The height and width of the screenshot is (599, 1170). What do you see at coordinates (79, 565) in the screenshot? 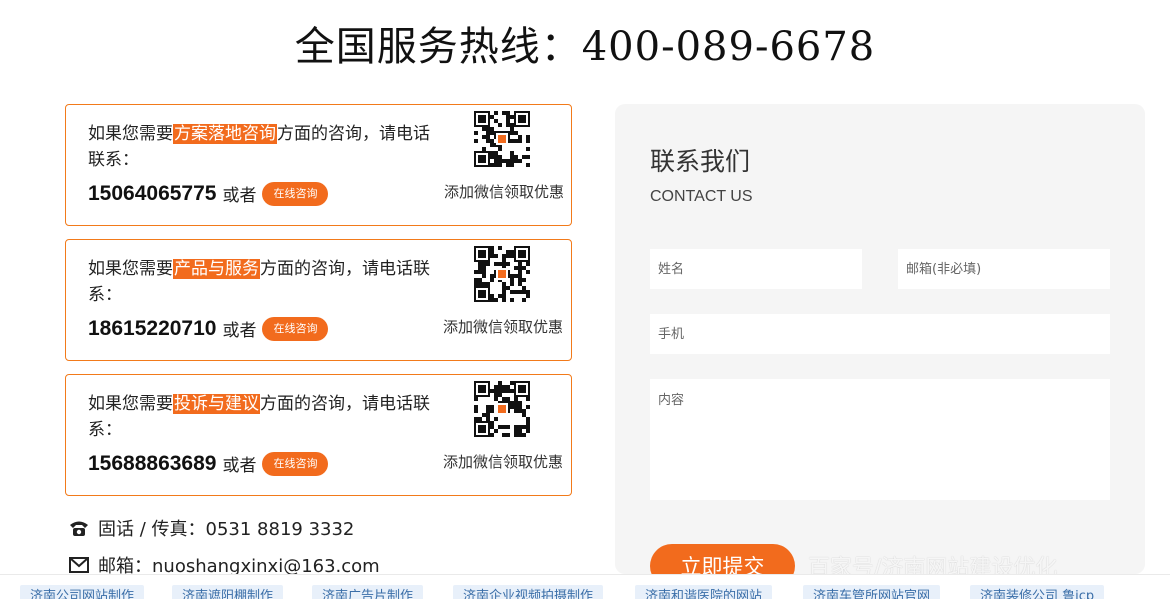
I see `envelope-icon` at bounding box center [79, 565].